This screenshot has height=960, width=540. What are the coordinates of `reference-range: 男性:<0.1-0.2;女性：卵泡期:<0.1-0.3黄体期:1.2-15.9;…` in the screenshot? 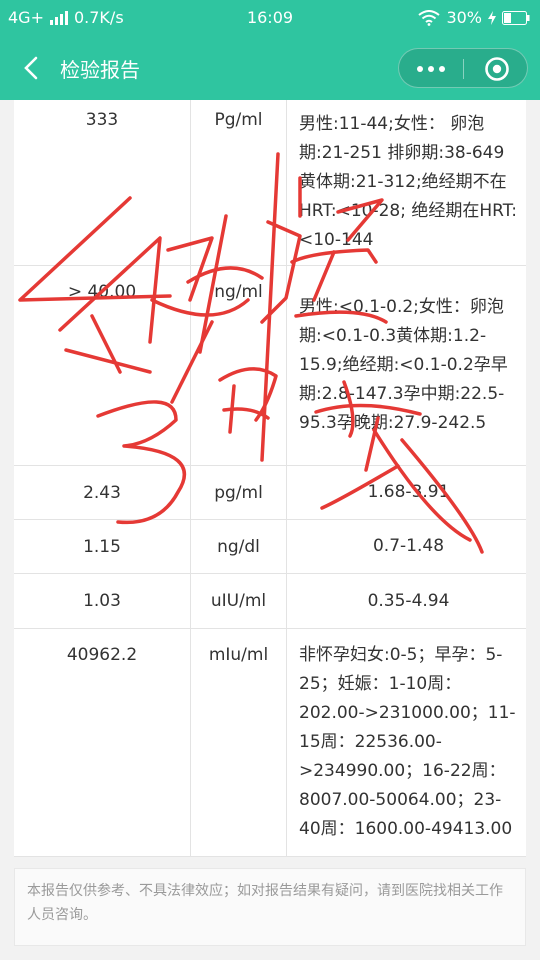 It's located at (406, 365).